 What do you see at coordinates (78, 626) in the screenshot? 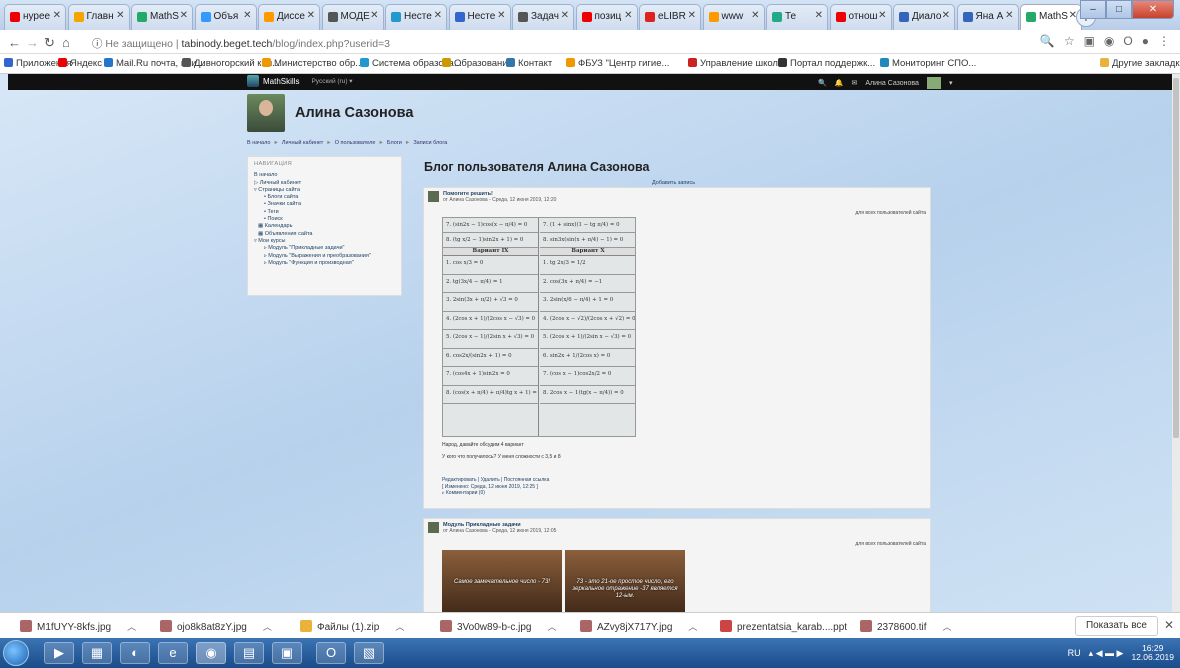
I see `download-item: M1fUYY-8kfs.jpg ︿` at bounding box center [78, 626].